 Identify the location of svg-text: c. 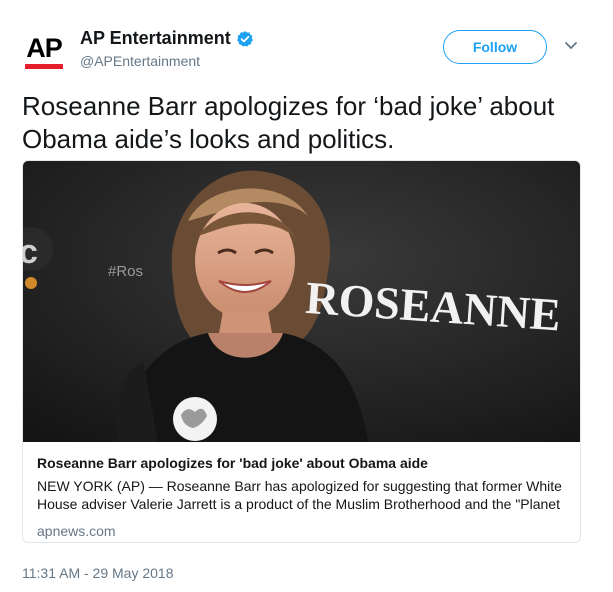
(30, 252).